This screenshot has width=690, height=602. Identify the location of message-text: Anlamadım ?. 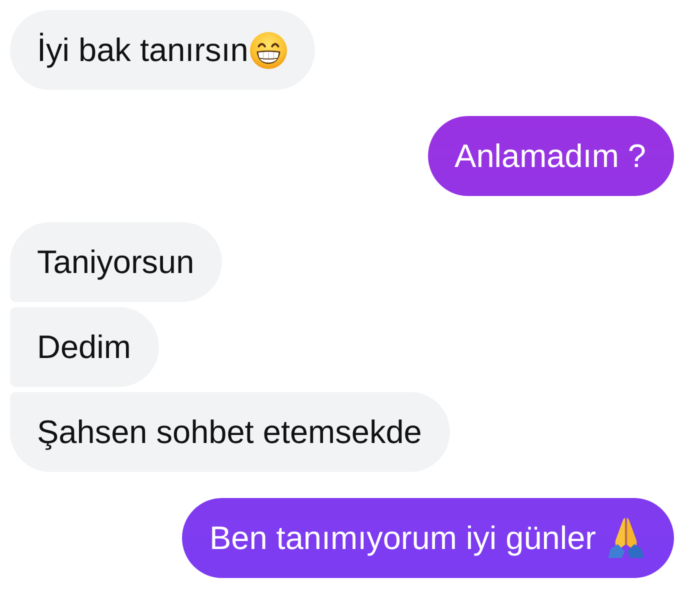
(550, 156).